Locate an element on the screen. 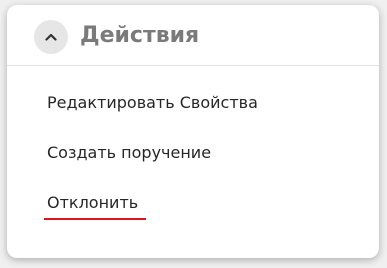  action-create-task: Создать поручение is located at coordinates (129, 153).